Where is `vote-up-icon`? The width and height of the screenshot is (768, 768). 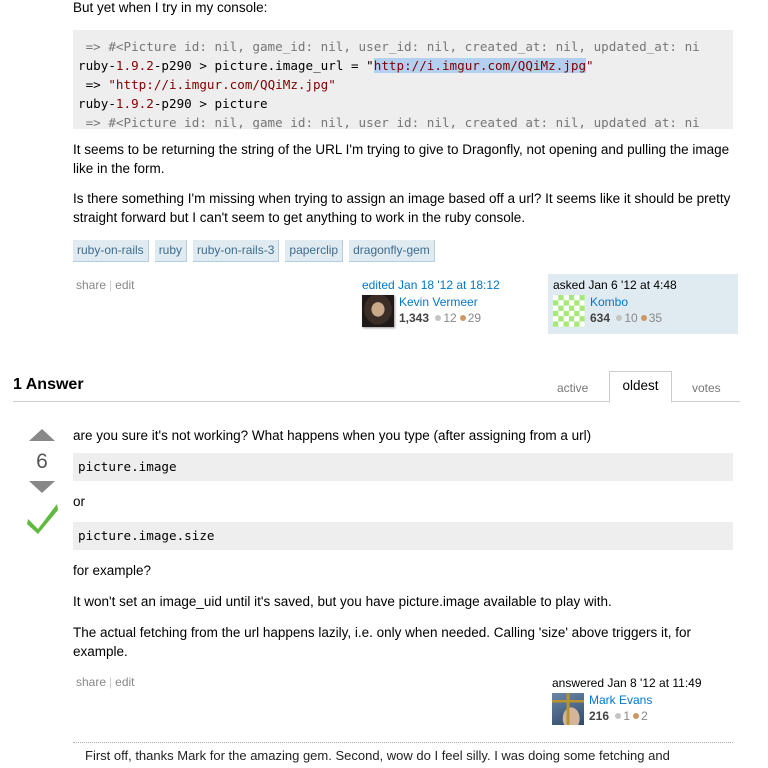
vote-up-icon is located at coordinates (42, 435).